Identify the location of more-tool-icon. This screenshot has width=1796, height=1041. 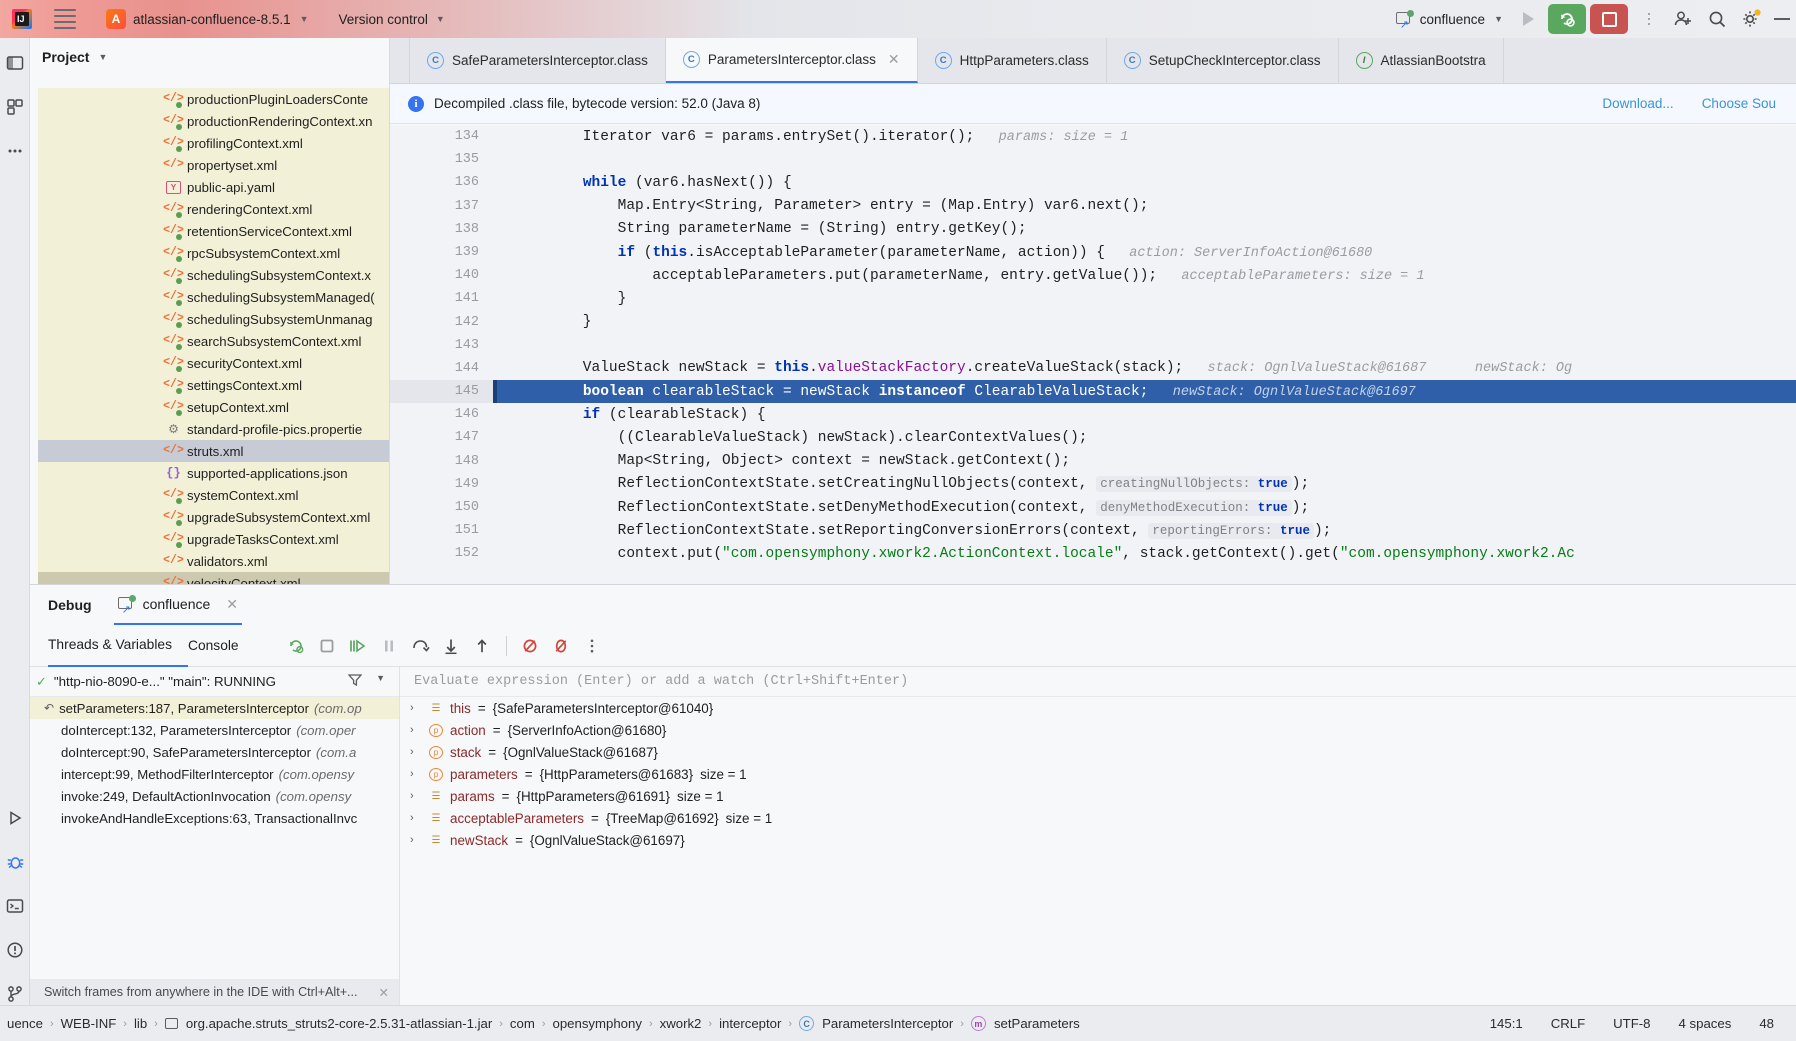
(15, 151).